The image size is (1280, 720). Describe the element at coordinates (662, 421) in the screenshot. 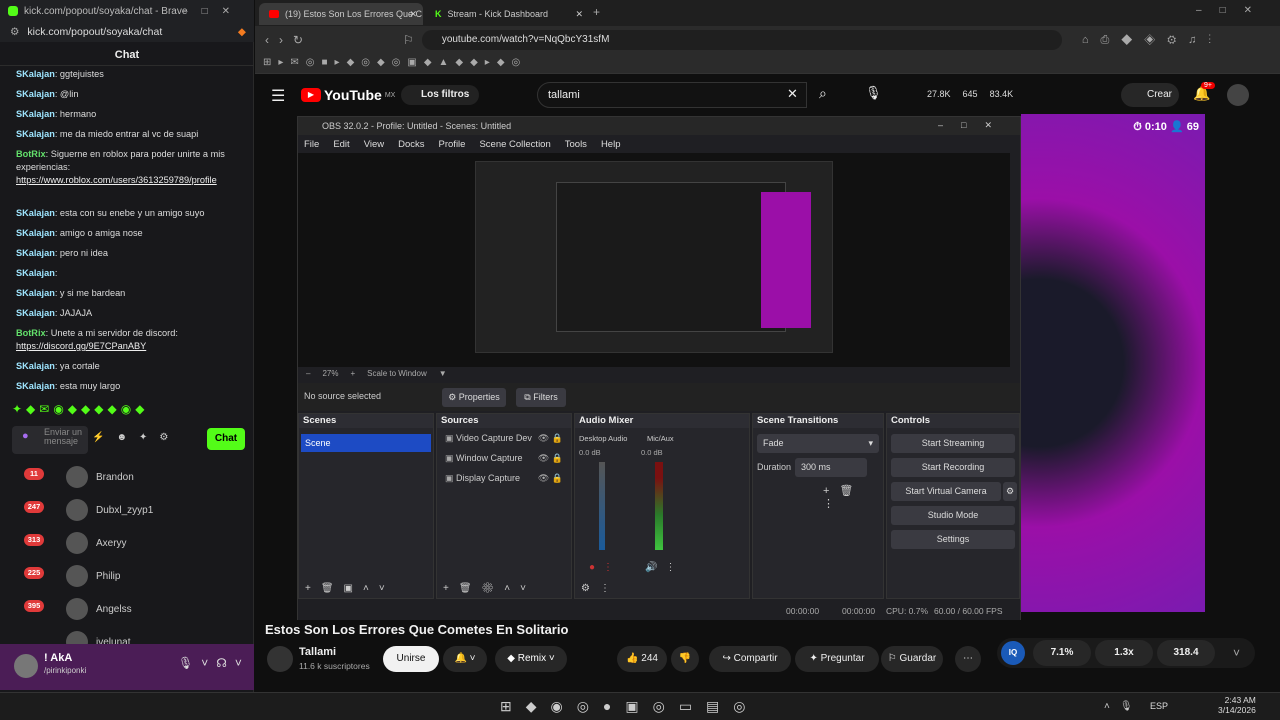

I see `mixer-header: Audio Mixer` at that location.